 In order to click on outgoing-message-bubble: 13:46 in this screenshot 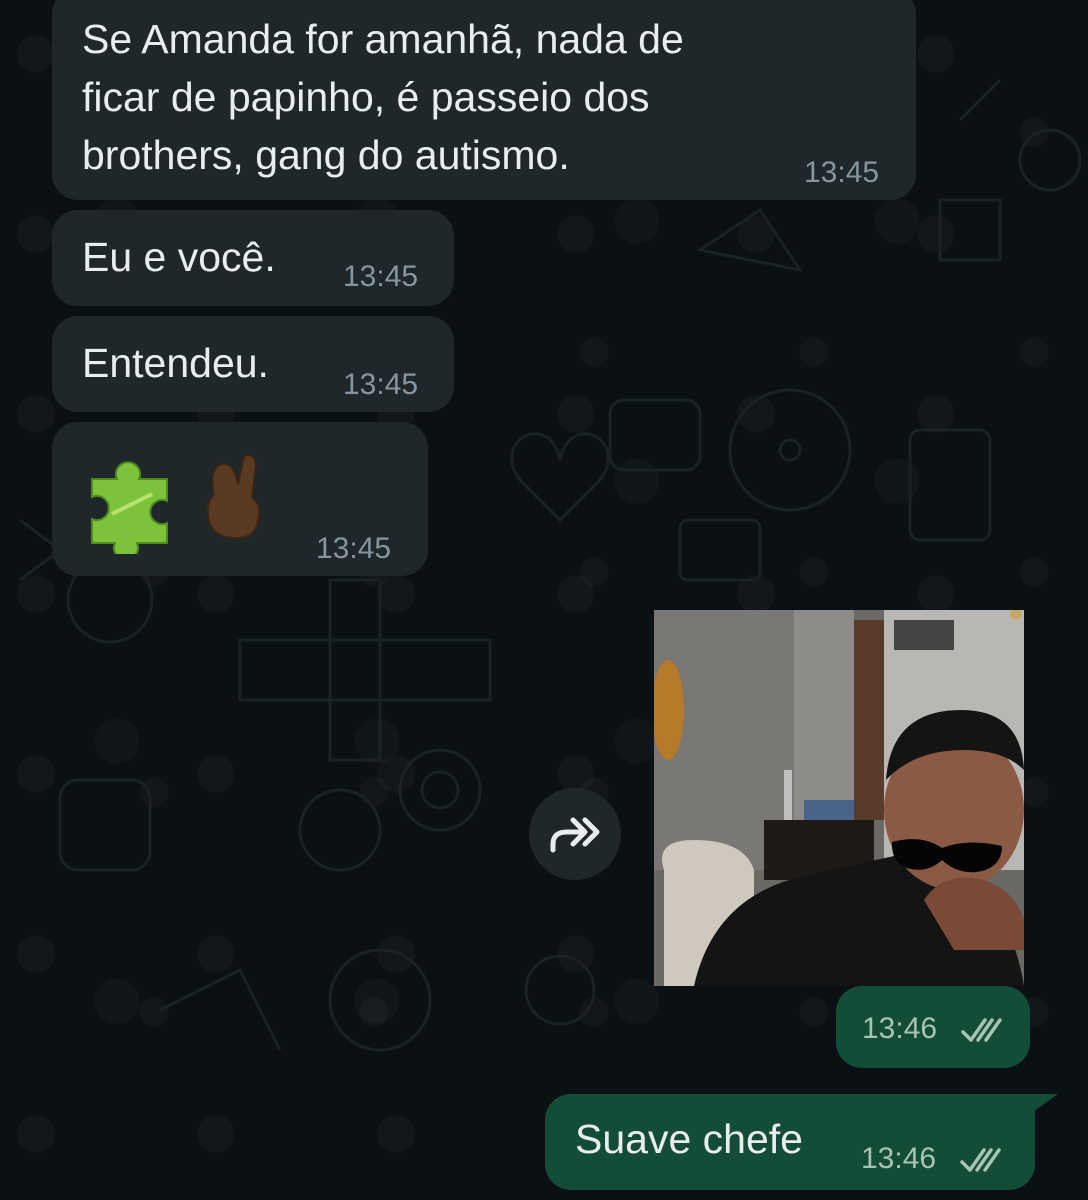, I will do `click(933, 1027)`.